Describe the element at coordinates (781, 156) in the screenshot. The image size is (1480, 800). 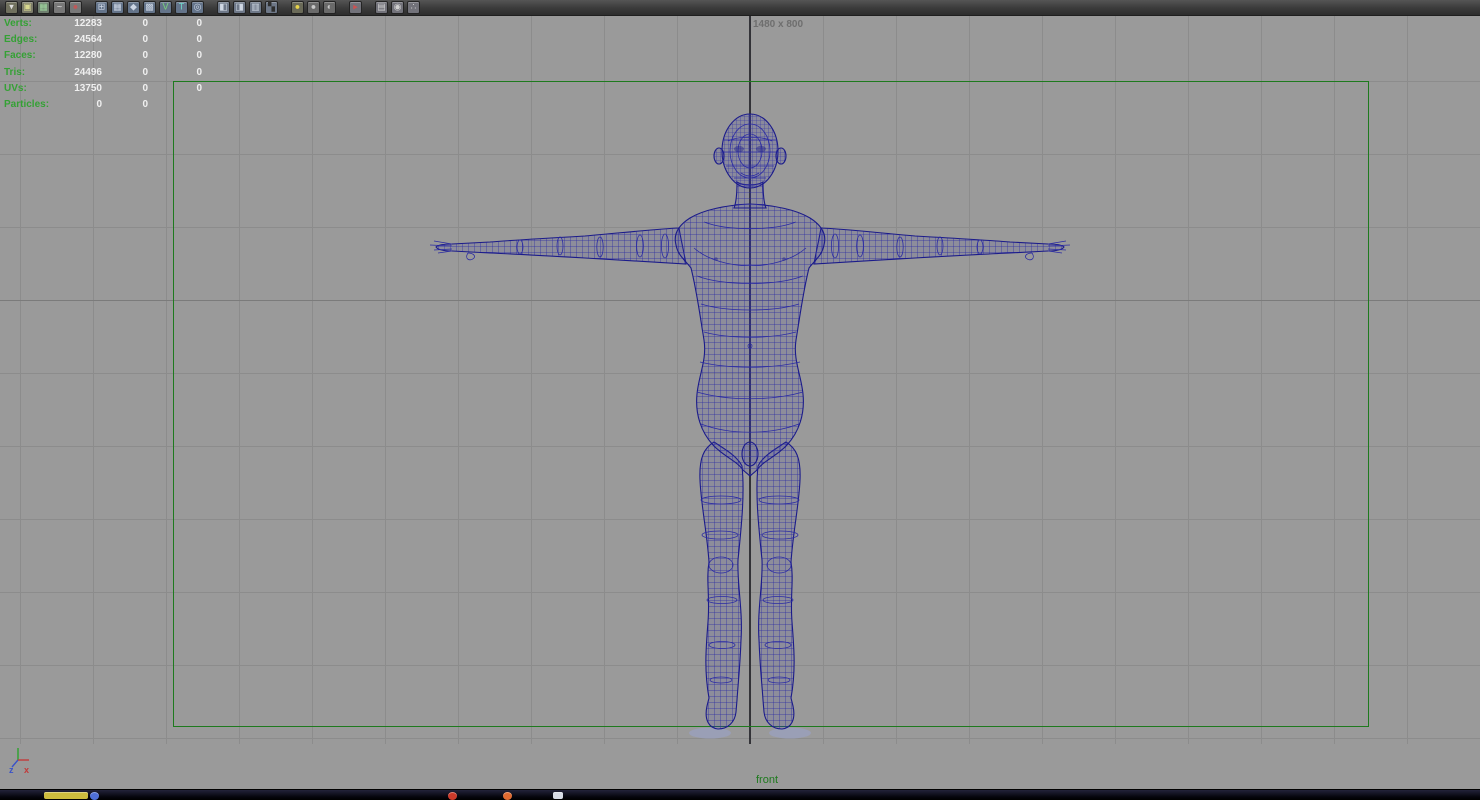
I see `right-ear` at that location.